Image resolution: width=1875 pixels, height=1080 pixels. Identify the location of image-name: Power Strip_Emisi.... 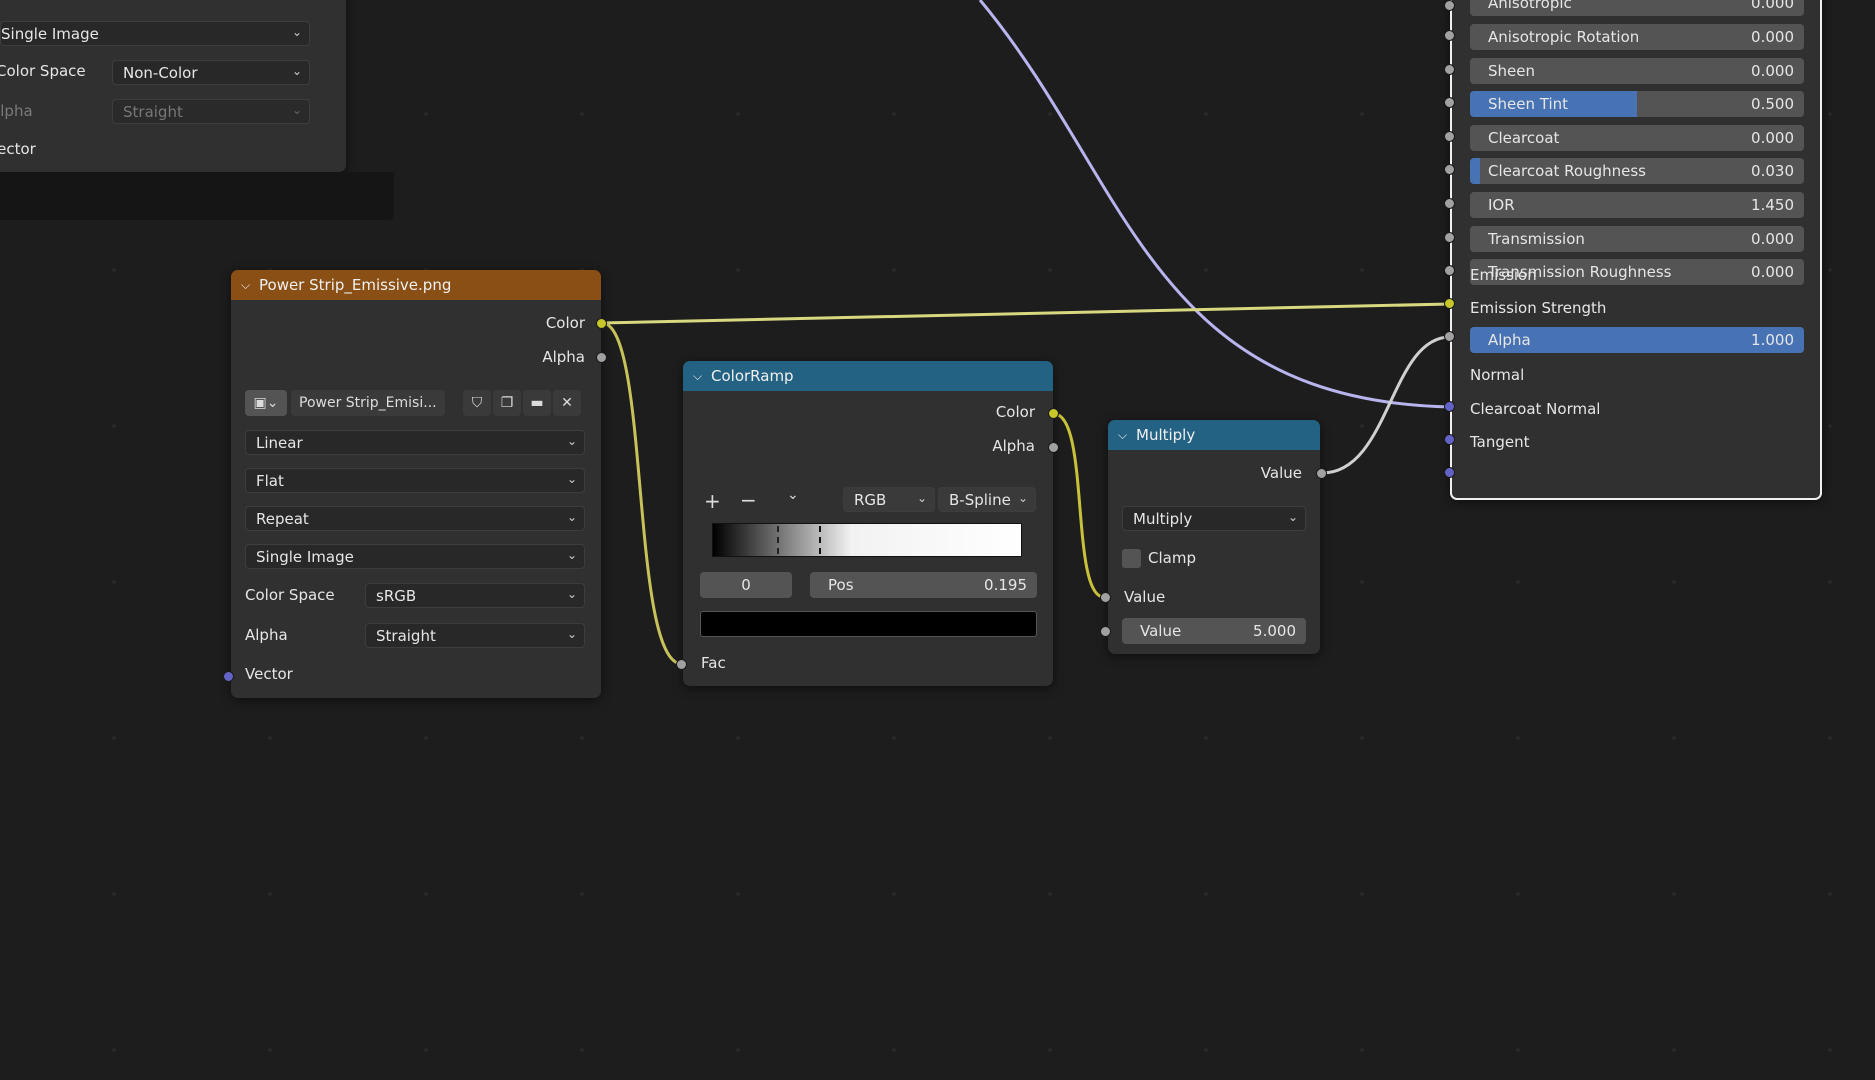
(368, 403).